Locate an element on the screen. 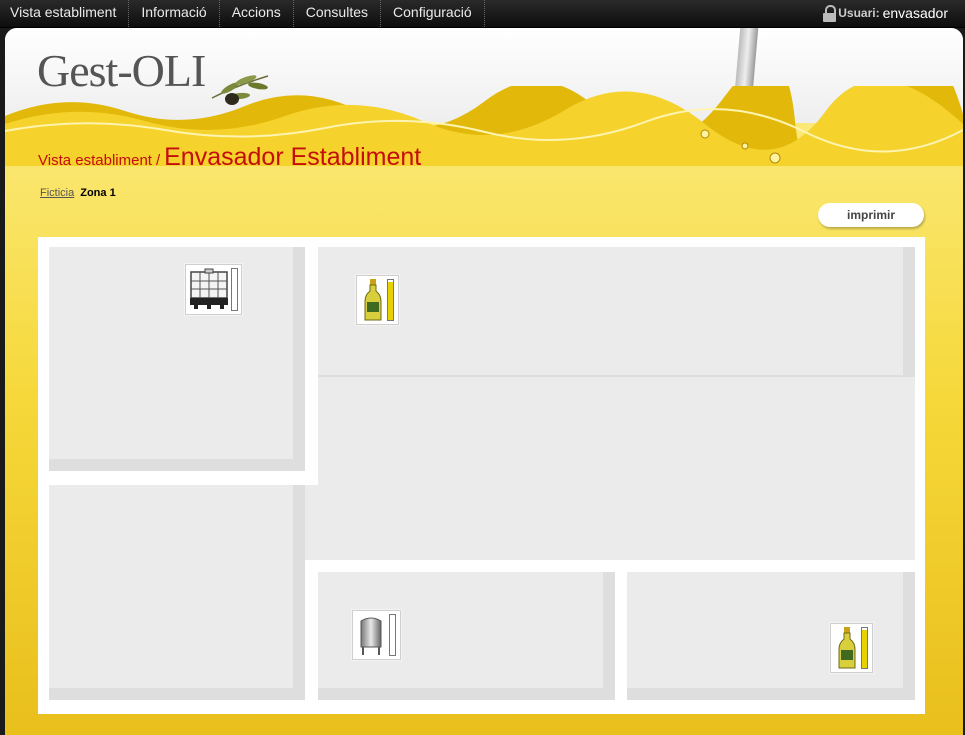  breadcrumb-current-zone: Zona 1 is located at coordinates (98, 193).